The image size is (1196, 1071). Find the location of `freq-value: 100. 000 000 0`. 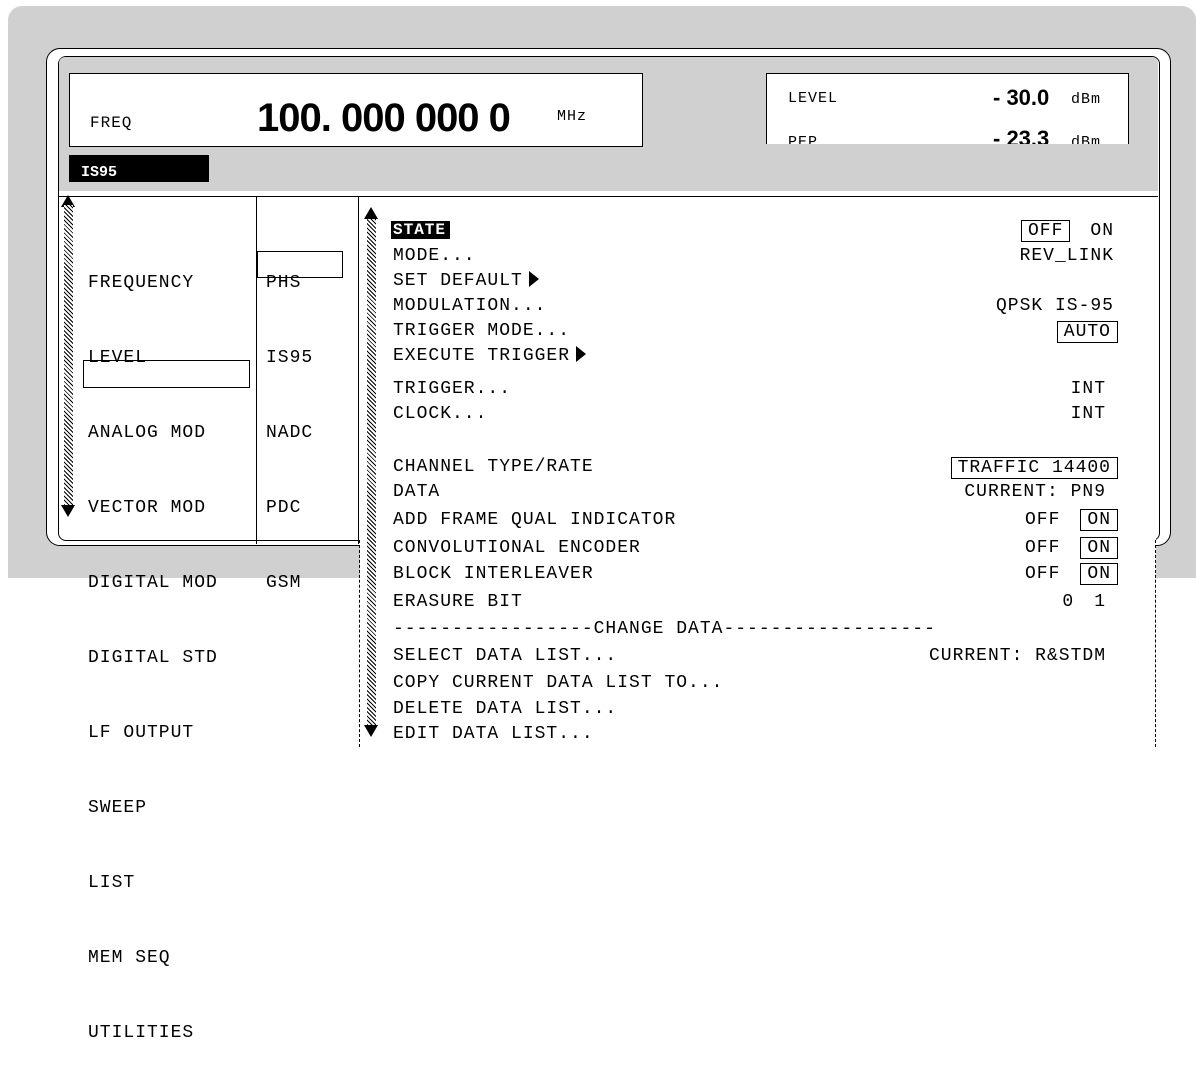

freq-value: 100. 000 000 0 is located at coordinates (384, 118).